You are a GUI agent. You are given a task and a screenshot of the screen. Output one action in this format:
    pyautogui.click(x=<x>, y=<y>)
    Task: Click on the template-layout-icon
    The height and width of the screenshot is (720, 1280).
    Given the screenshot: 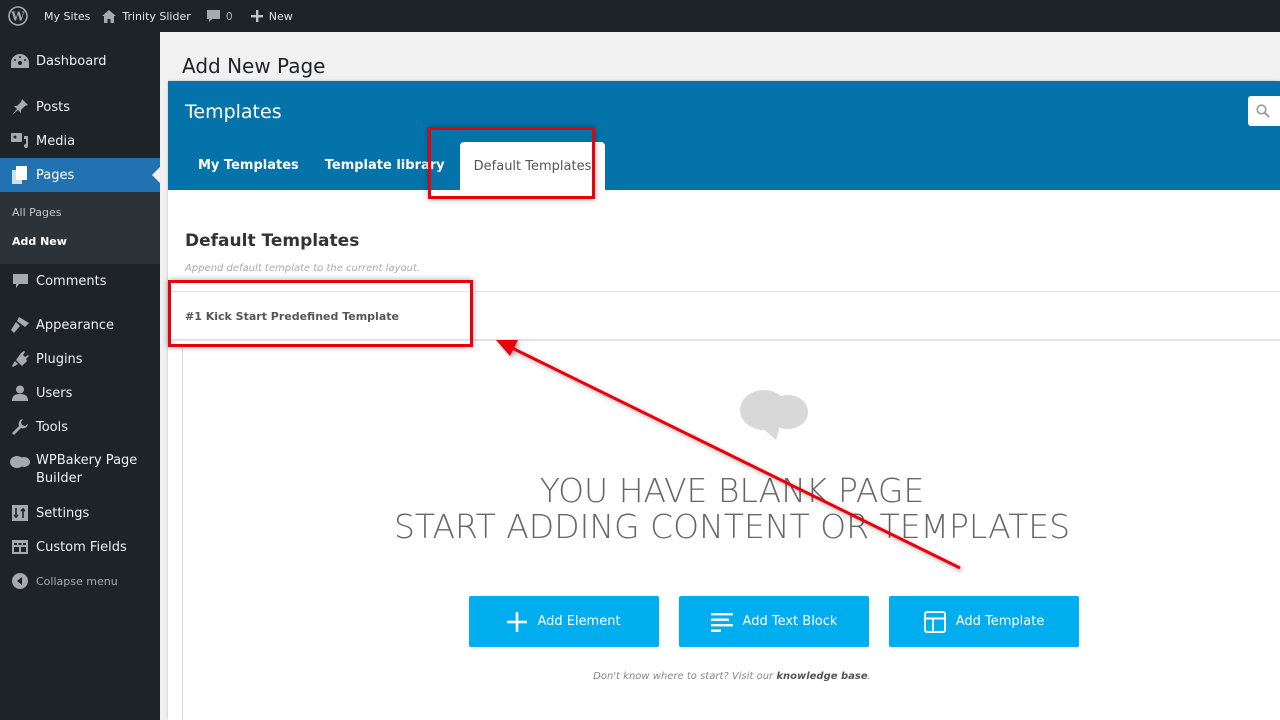 What is the action you would take?
    pyautogui.click(x=934, y=621)
    